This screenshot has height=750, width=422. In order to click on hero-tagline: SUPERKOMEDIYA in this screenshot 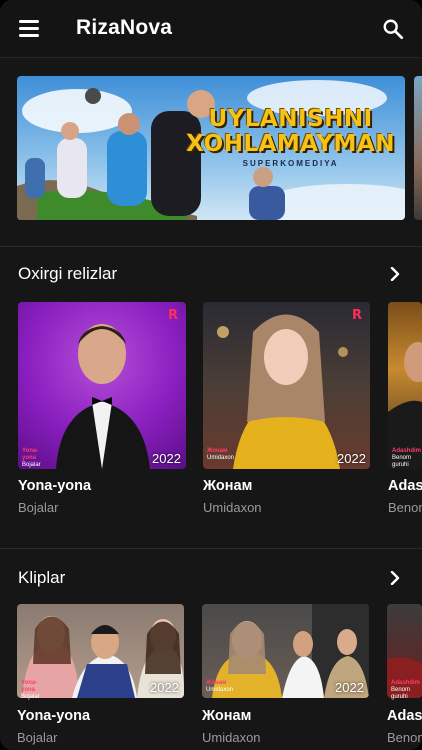, I will do `click(290, 163)`.